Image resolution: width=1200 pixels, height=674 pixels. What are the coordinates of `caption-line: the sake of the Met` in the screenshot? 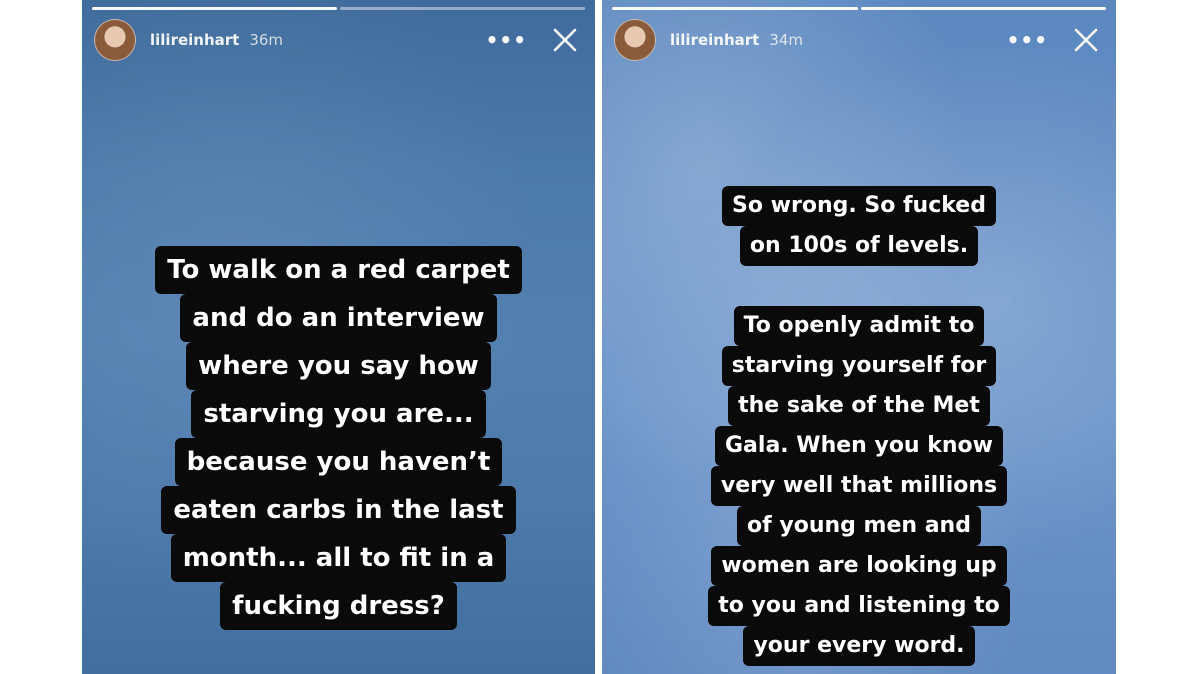 It's located at (859, 406).